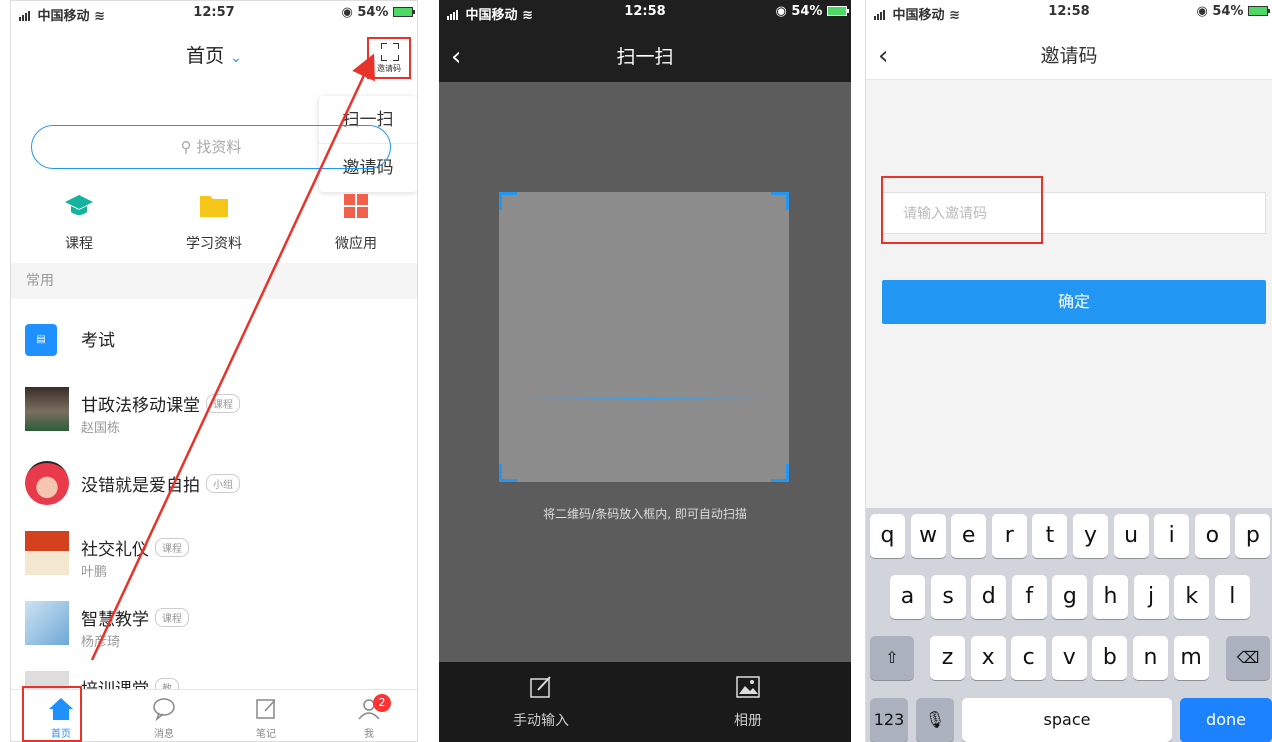 The height and width of the screenshot is (742, 1272). Describe the element at coordinates (266, 709) in the screenshot. I see `edit-note-icon` at that location.